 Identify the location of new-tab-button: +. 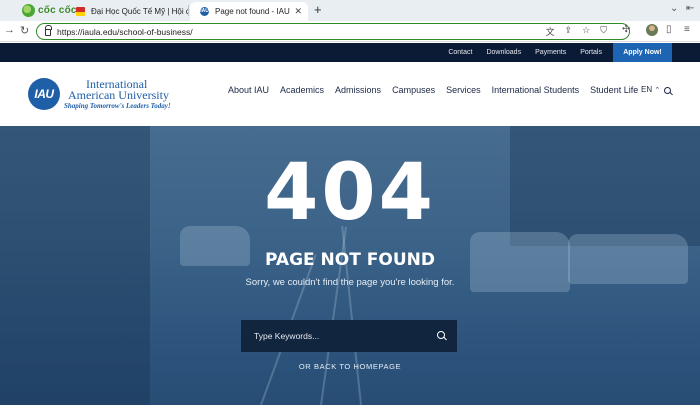
(318, 9).